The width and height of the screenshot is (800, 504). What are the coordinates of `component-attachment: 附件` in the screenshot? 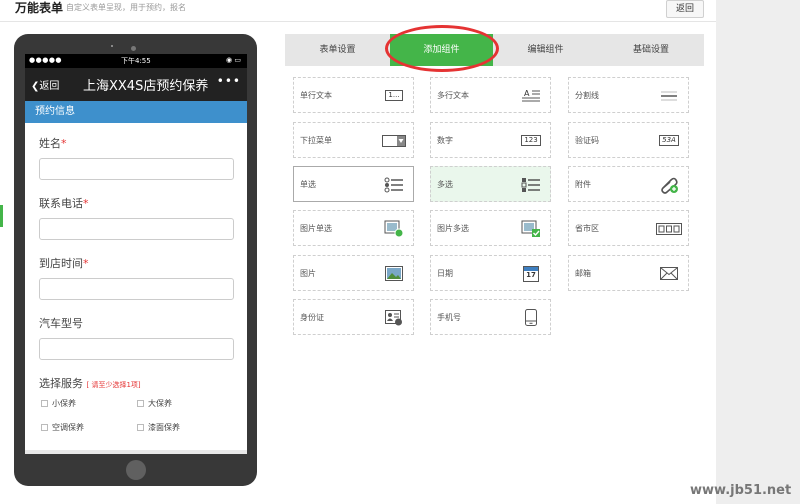 It's located at (628, 184).